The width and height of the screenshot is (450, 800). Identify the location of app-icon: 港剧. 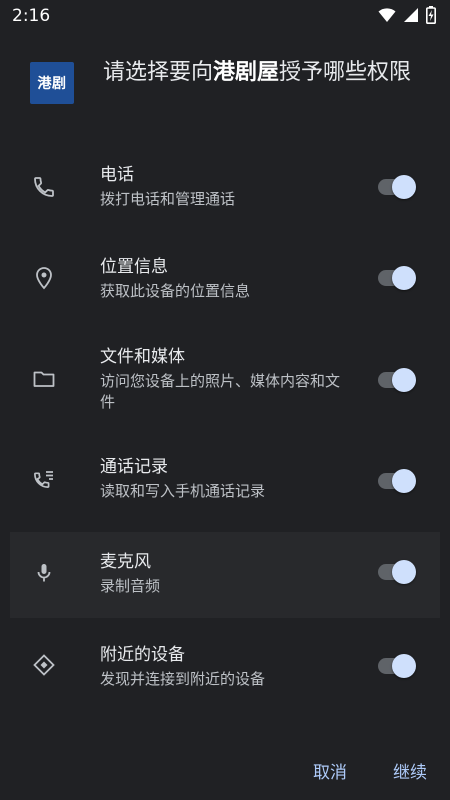
(52, 83).